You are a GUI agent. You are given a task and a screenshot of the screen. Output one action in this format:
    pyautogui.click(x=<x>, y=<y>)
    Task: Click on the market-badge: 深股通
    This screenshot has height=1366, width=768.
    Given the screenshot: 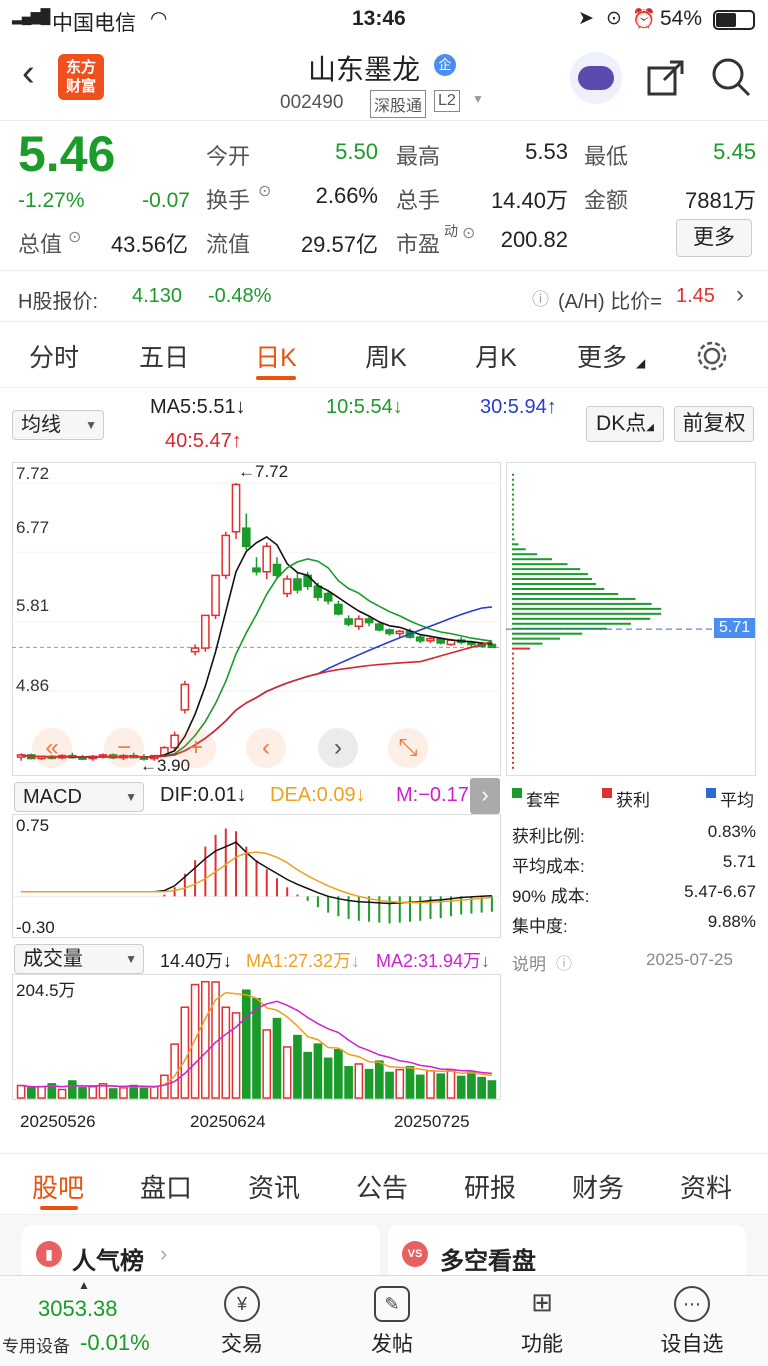 What is the action you would take?
    pyautogui.click(x=398, y=104)
    